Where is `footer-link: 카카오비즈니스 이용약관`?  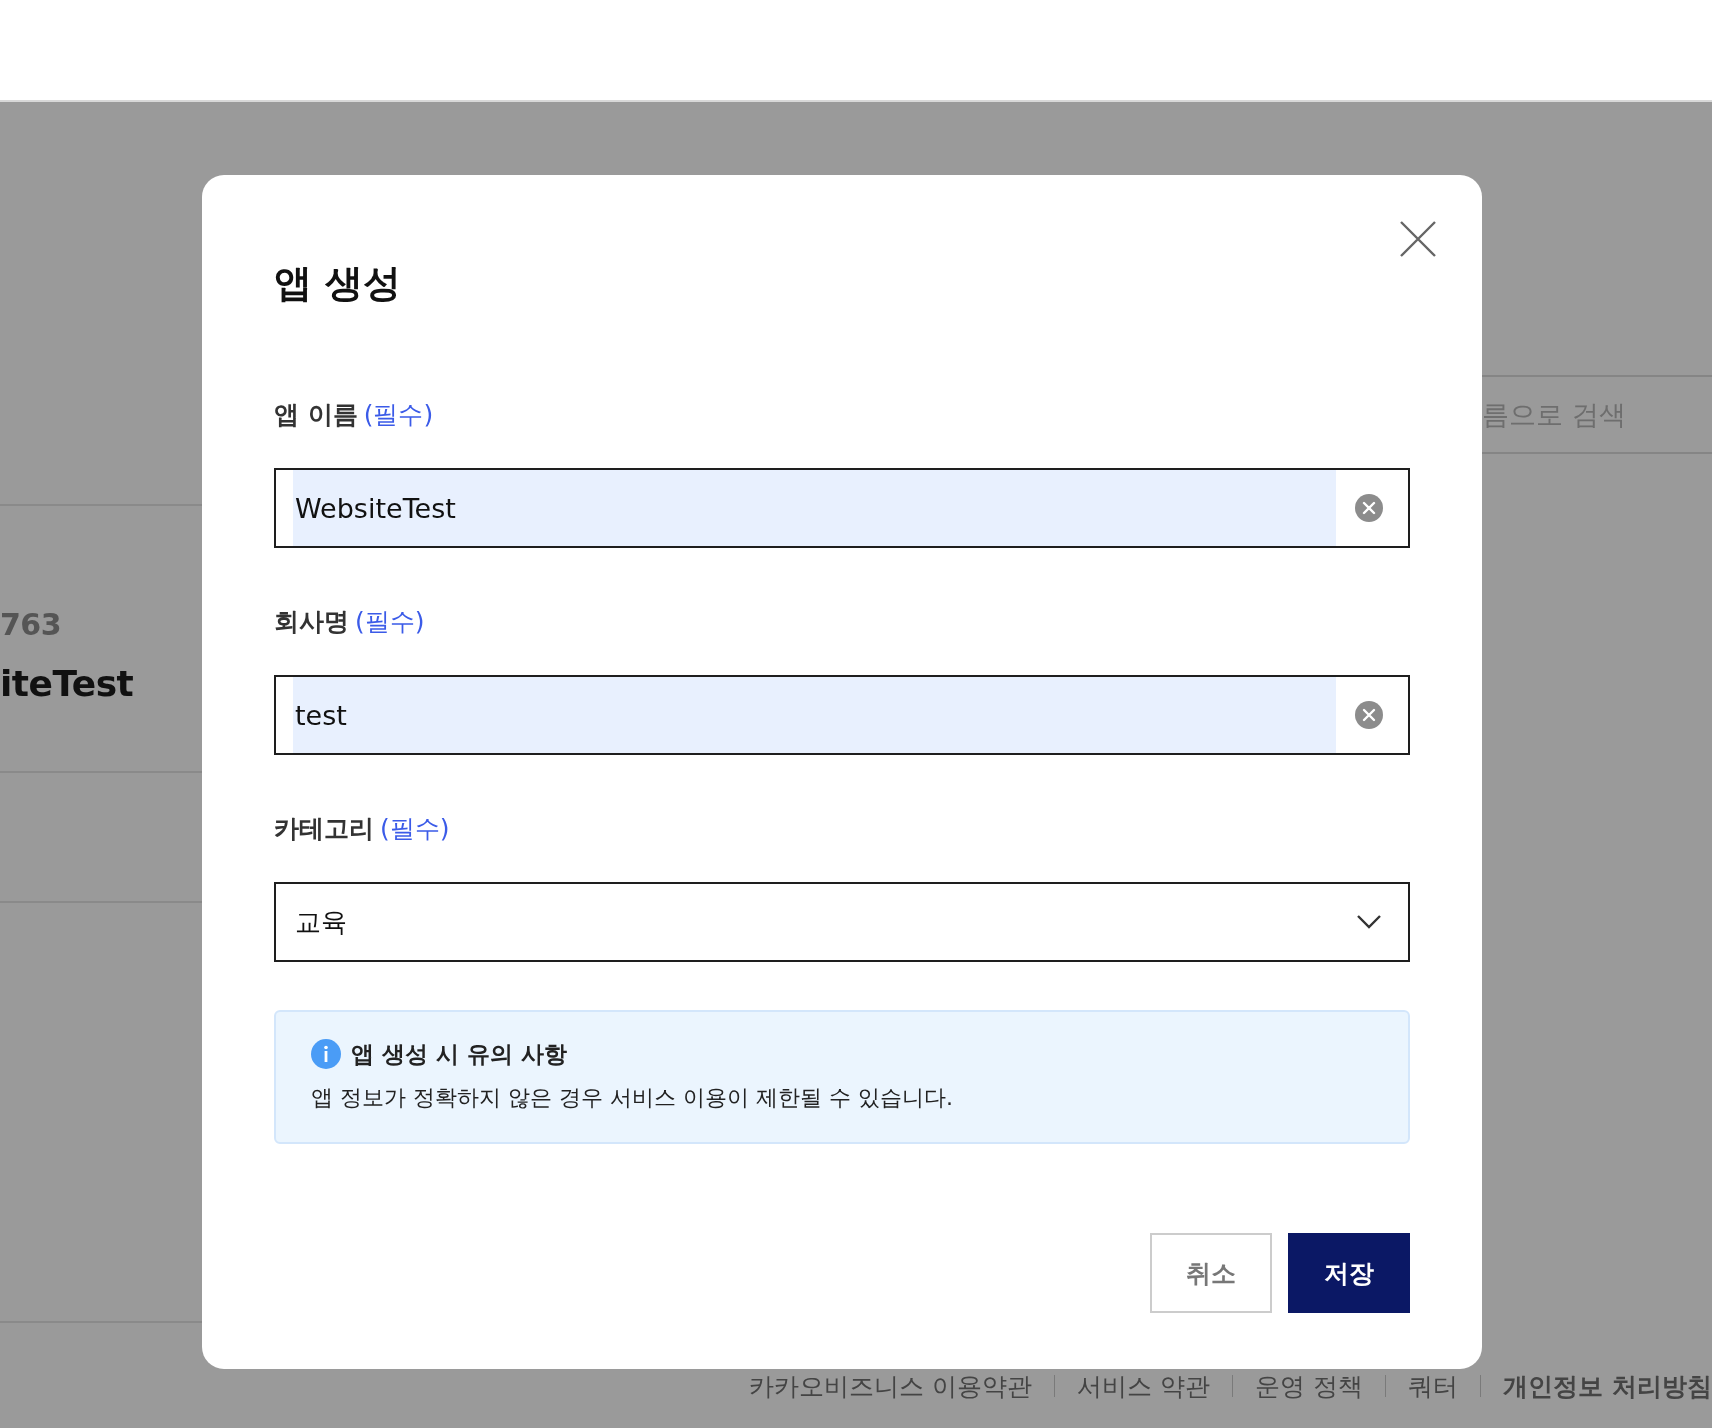 footer-link: 카카오비즈니스 이용약관 is located at coordinates (891, 1386).